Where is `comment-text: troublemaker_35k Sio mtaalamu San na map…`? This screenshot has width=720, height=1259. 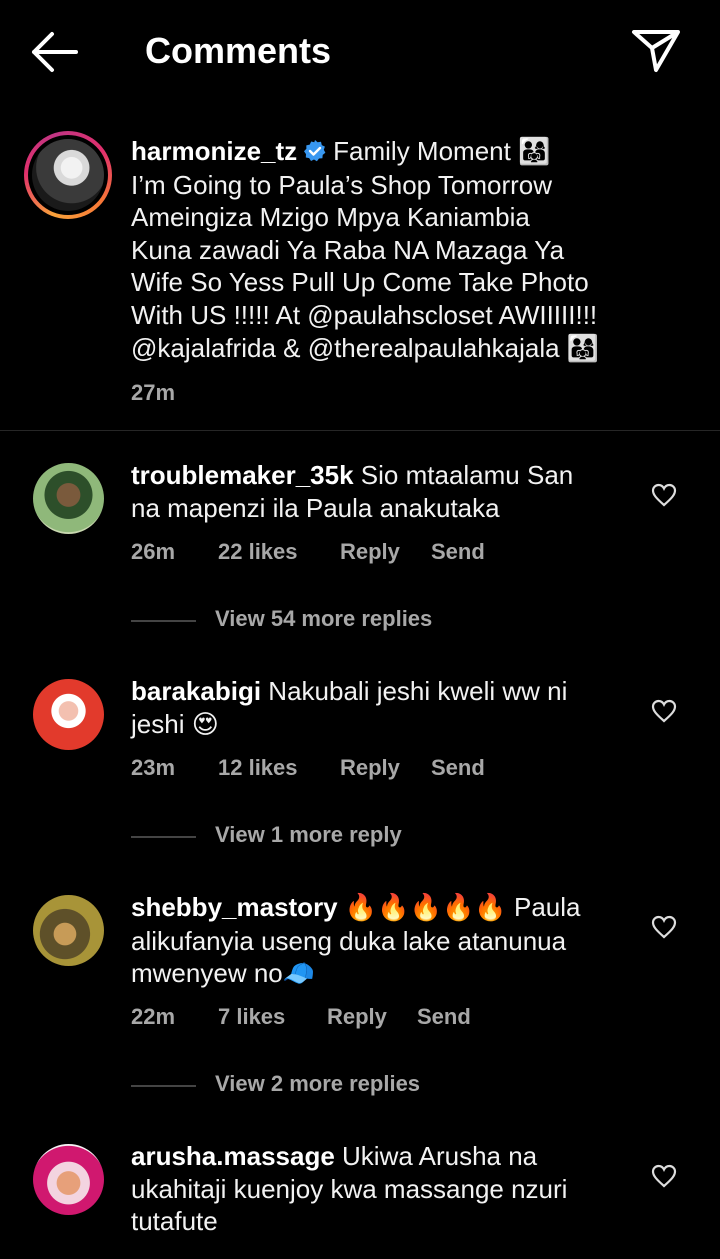
comment-text: troublemaker_35k Sio mtaalamu San na map… is located at coordinates (391, 491).